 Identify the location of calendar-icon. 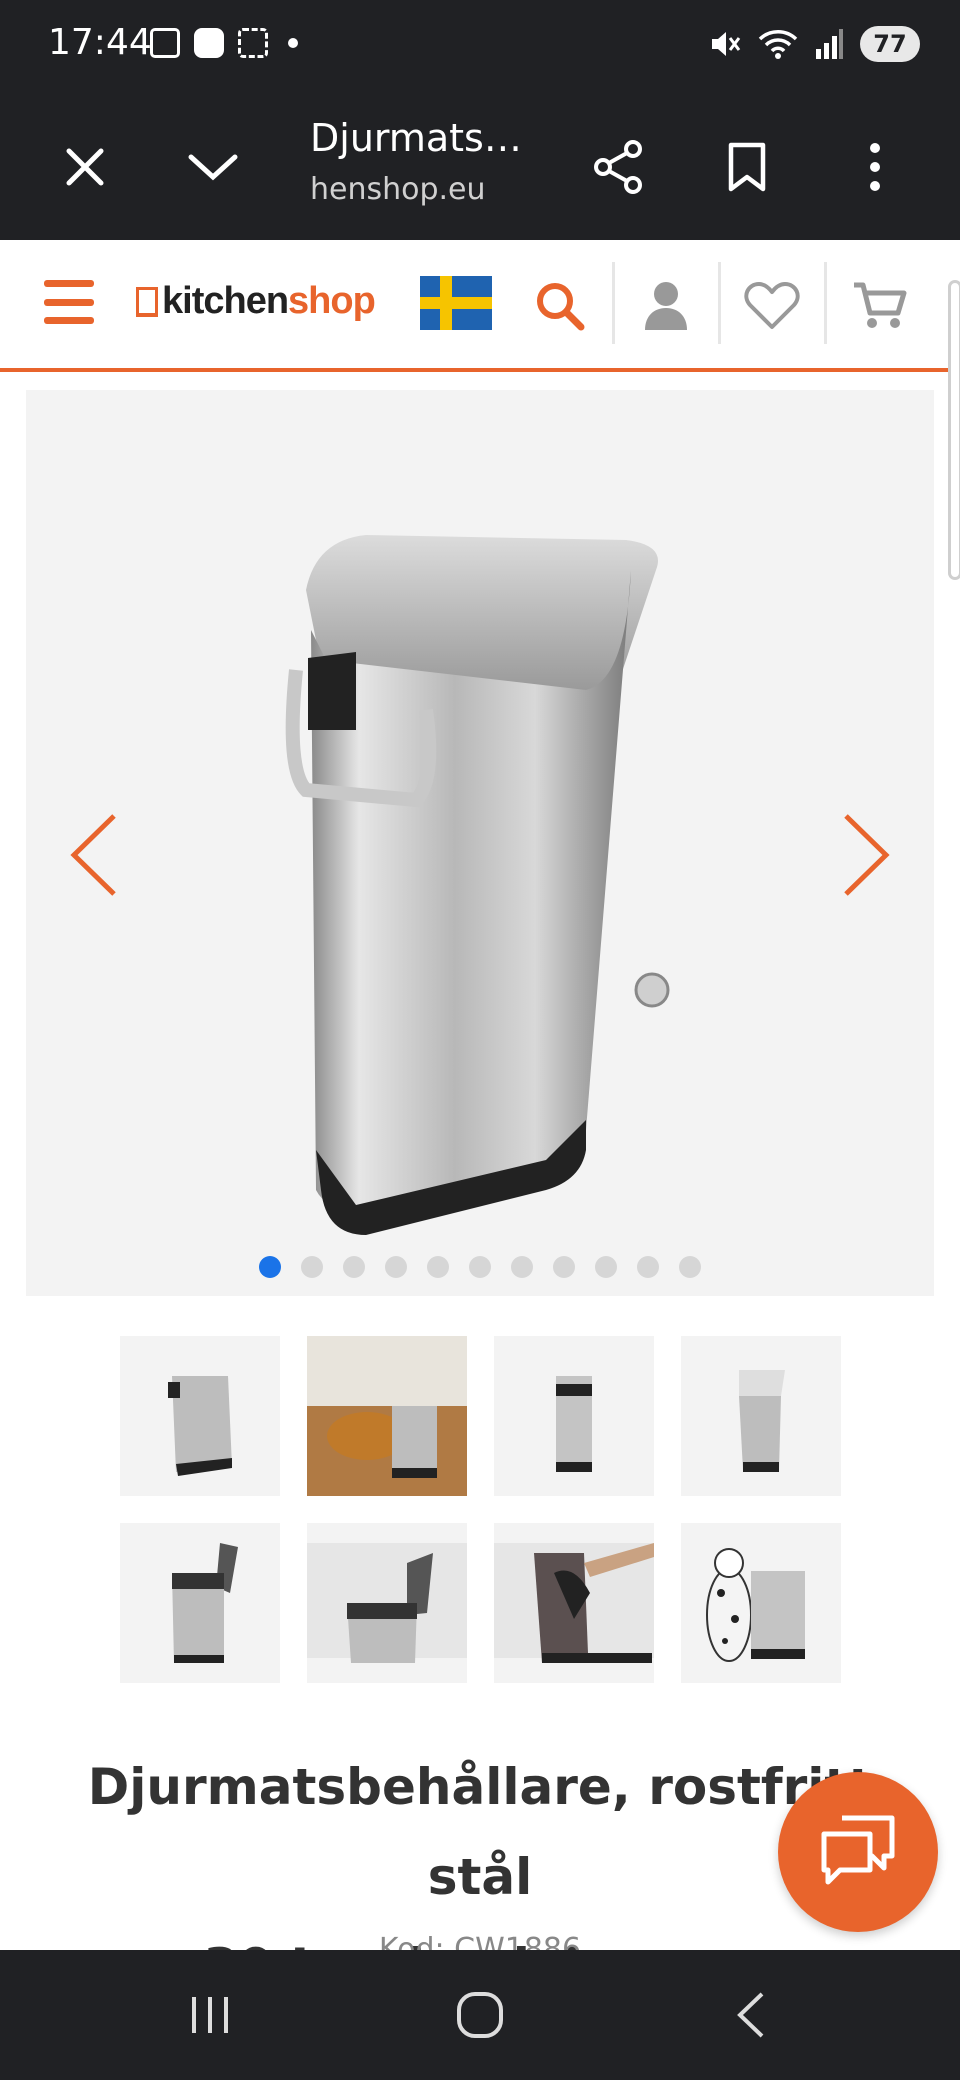
(165, 43).